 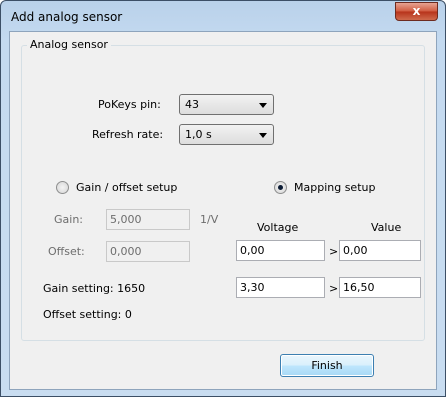 I want to click on voltage-header: Voltage, so click(x=278, y=227).